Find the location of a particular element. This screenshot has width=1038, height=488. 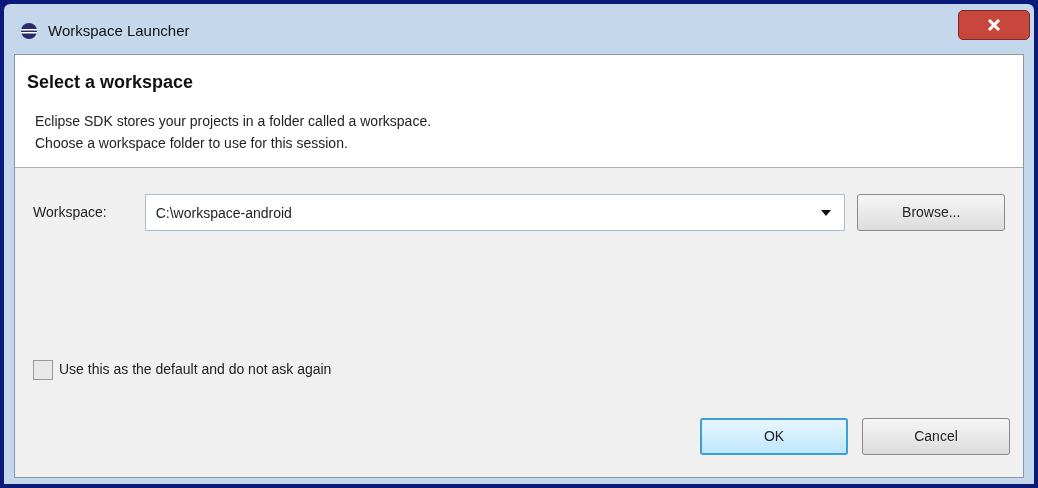

close-icon is located at coordinates (994, 25).